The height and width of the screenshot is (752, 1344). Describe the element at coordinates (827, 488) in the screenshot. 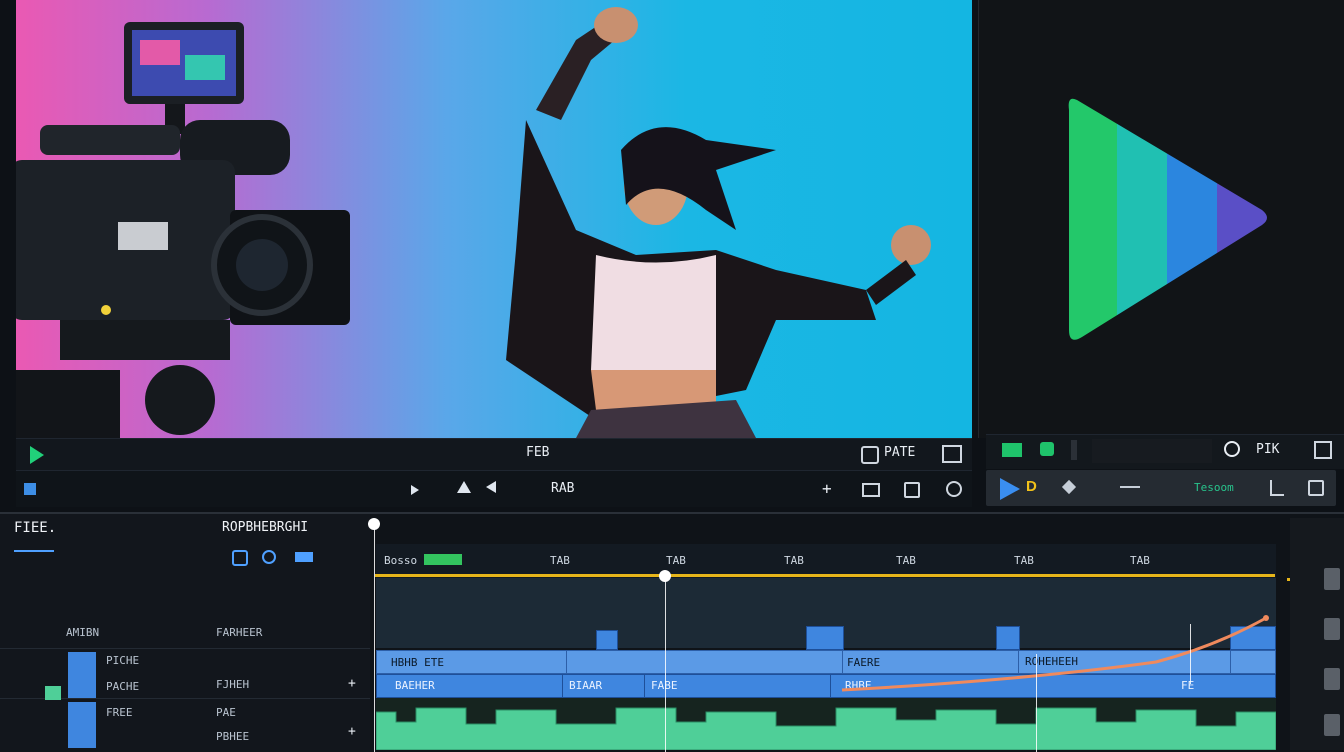

I see `add-icon: +` at that location.